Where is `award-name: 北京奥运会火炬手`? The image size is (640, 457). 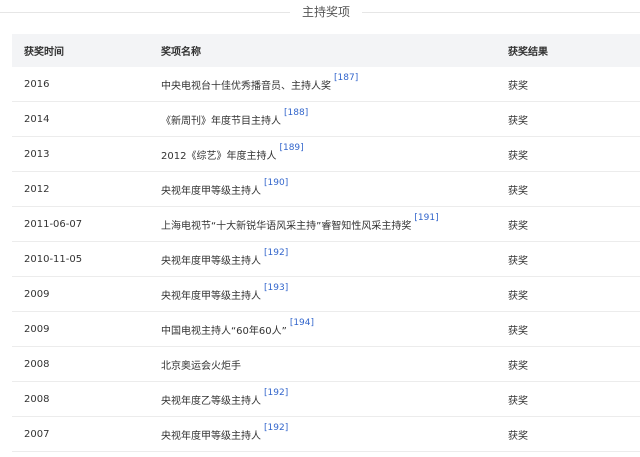 award-name: 北京奥运会火炬手 is located at coordinates (201, 366).